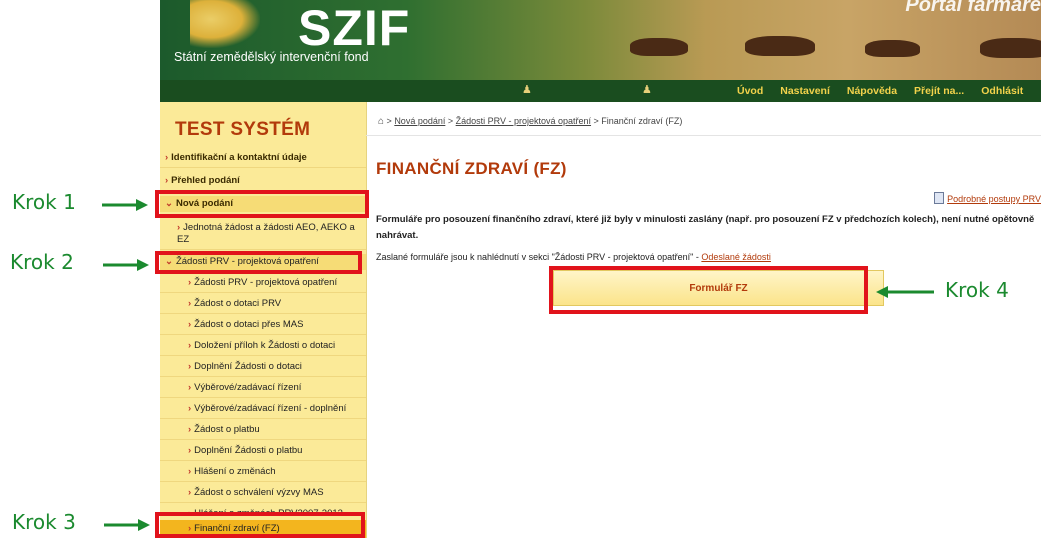 This screenshot has width=1041, height=538. I want to click on nav-nastaveni: Nastavení, so click(805, 91).